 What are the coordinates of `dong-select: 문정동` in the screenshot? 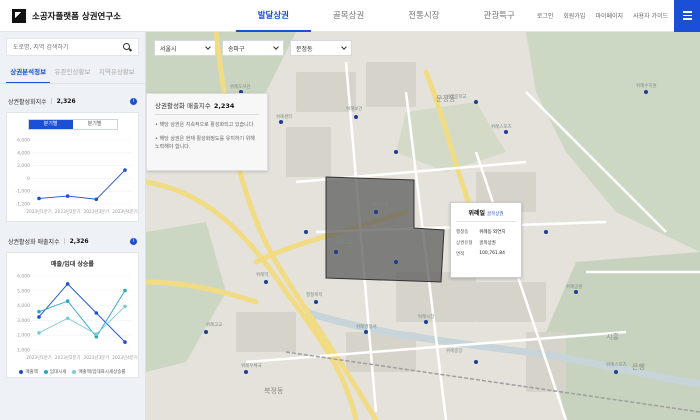 It's located at (321, 48).